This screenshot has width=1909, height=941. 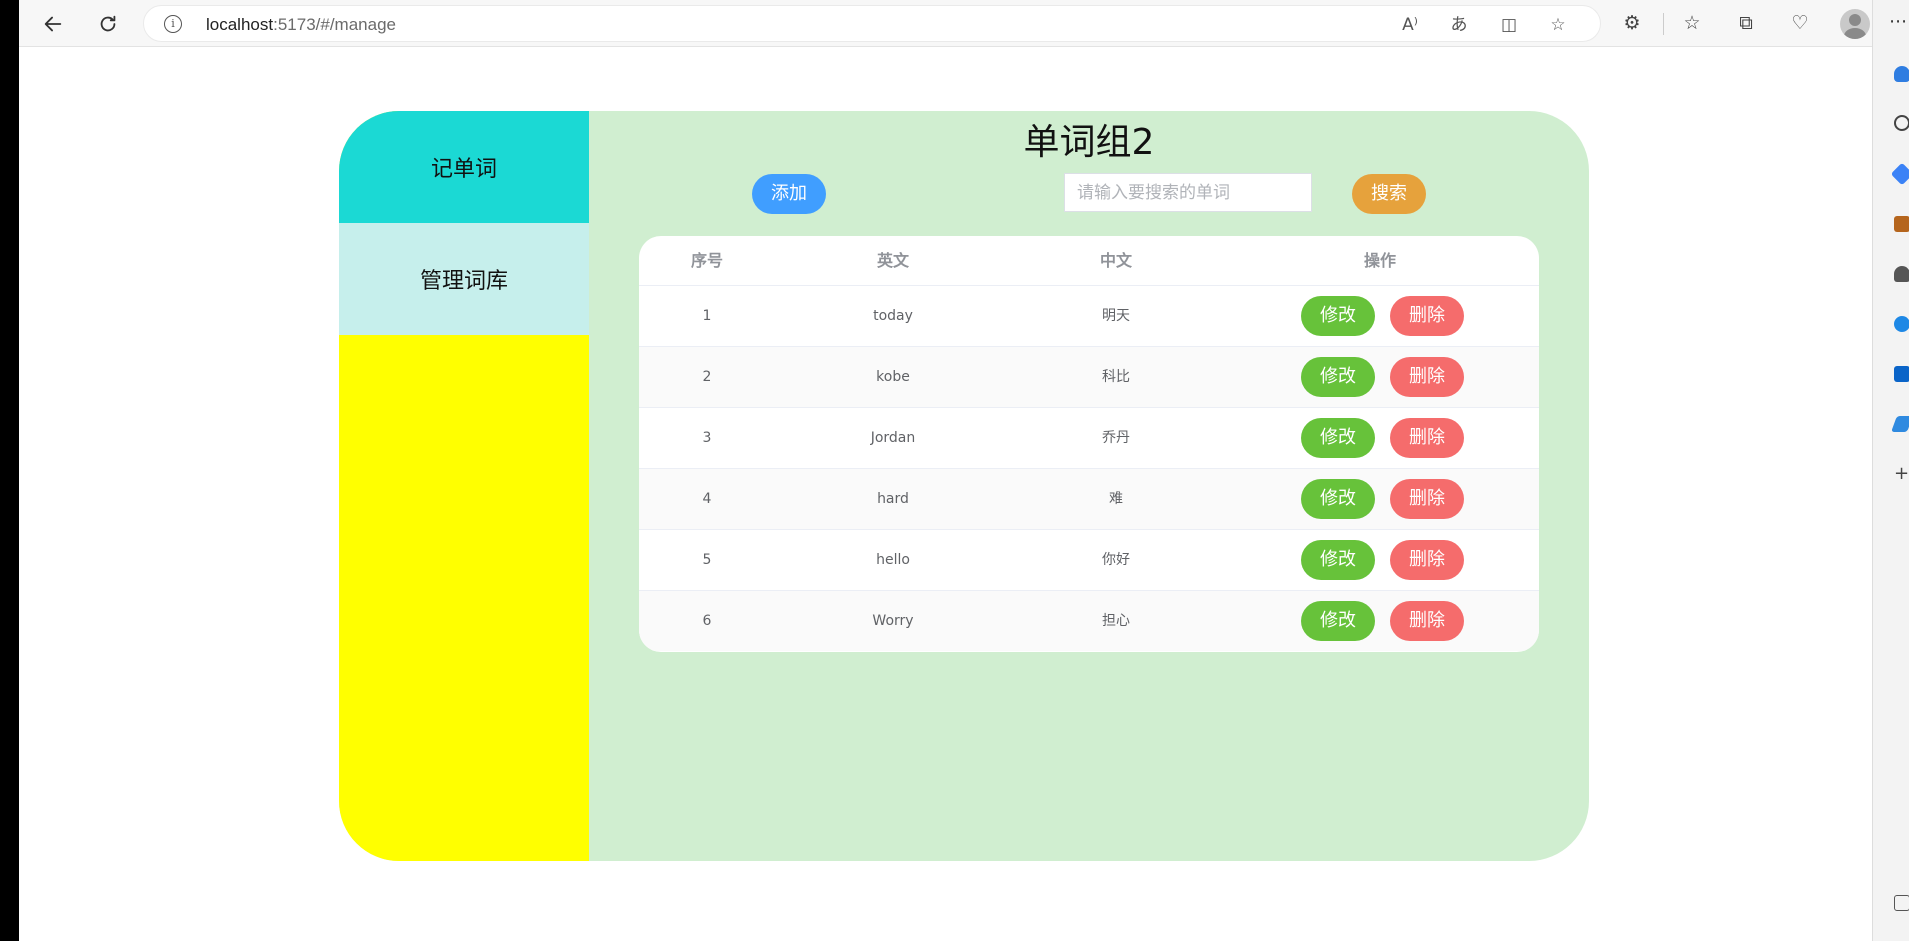 I want to click on back-arrow-icon, so click(x=53, y=24).